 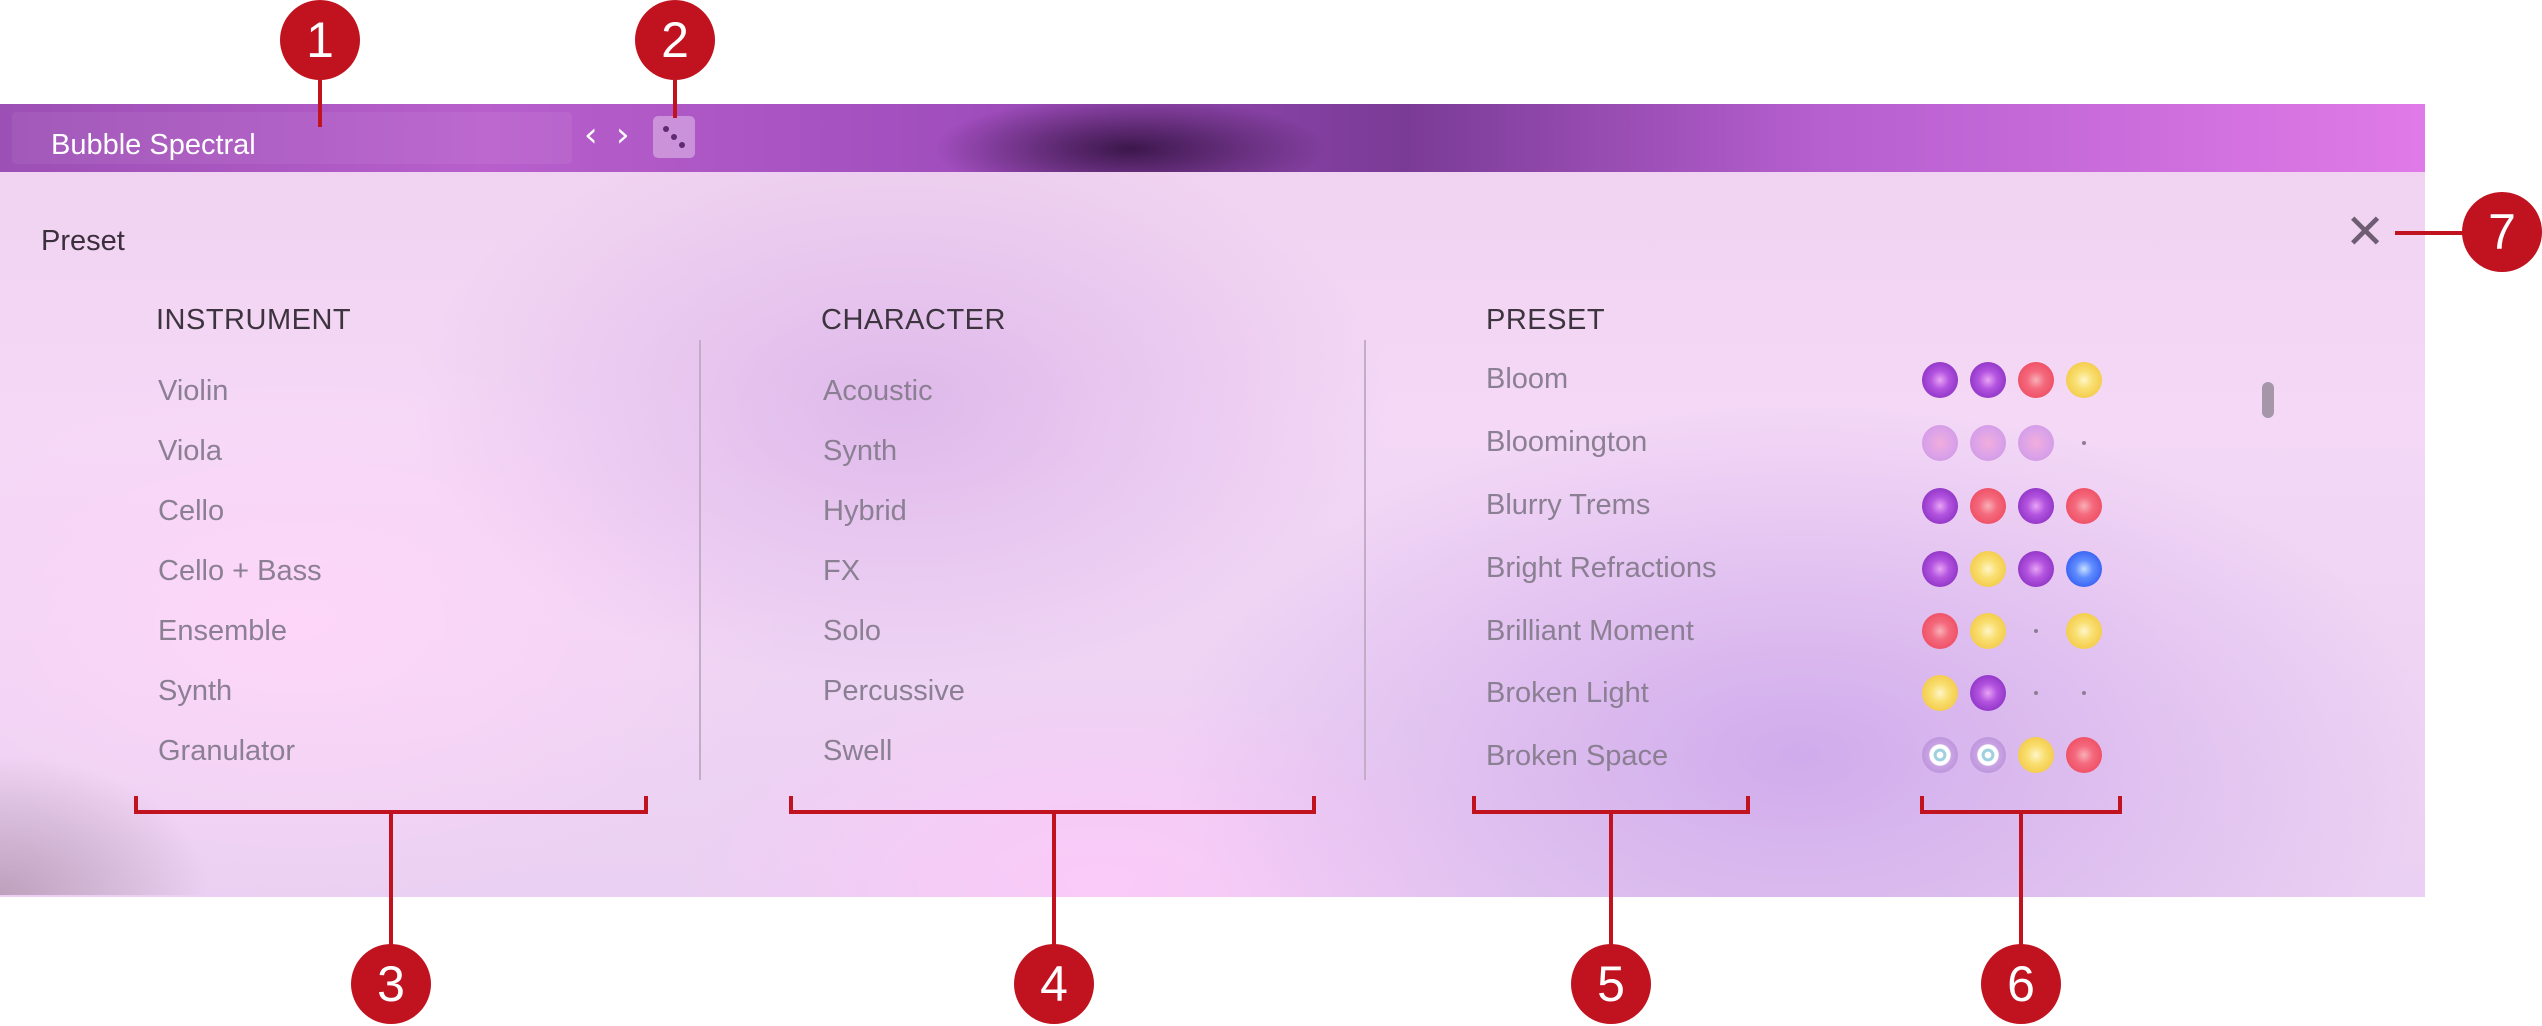 What do you see at coordinates (878, 391) in the screenshot?
I see `character-item: Acoustic` at bounding box center [878, 391].